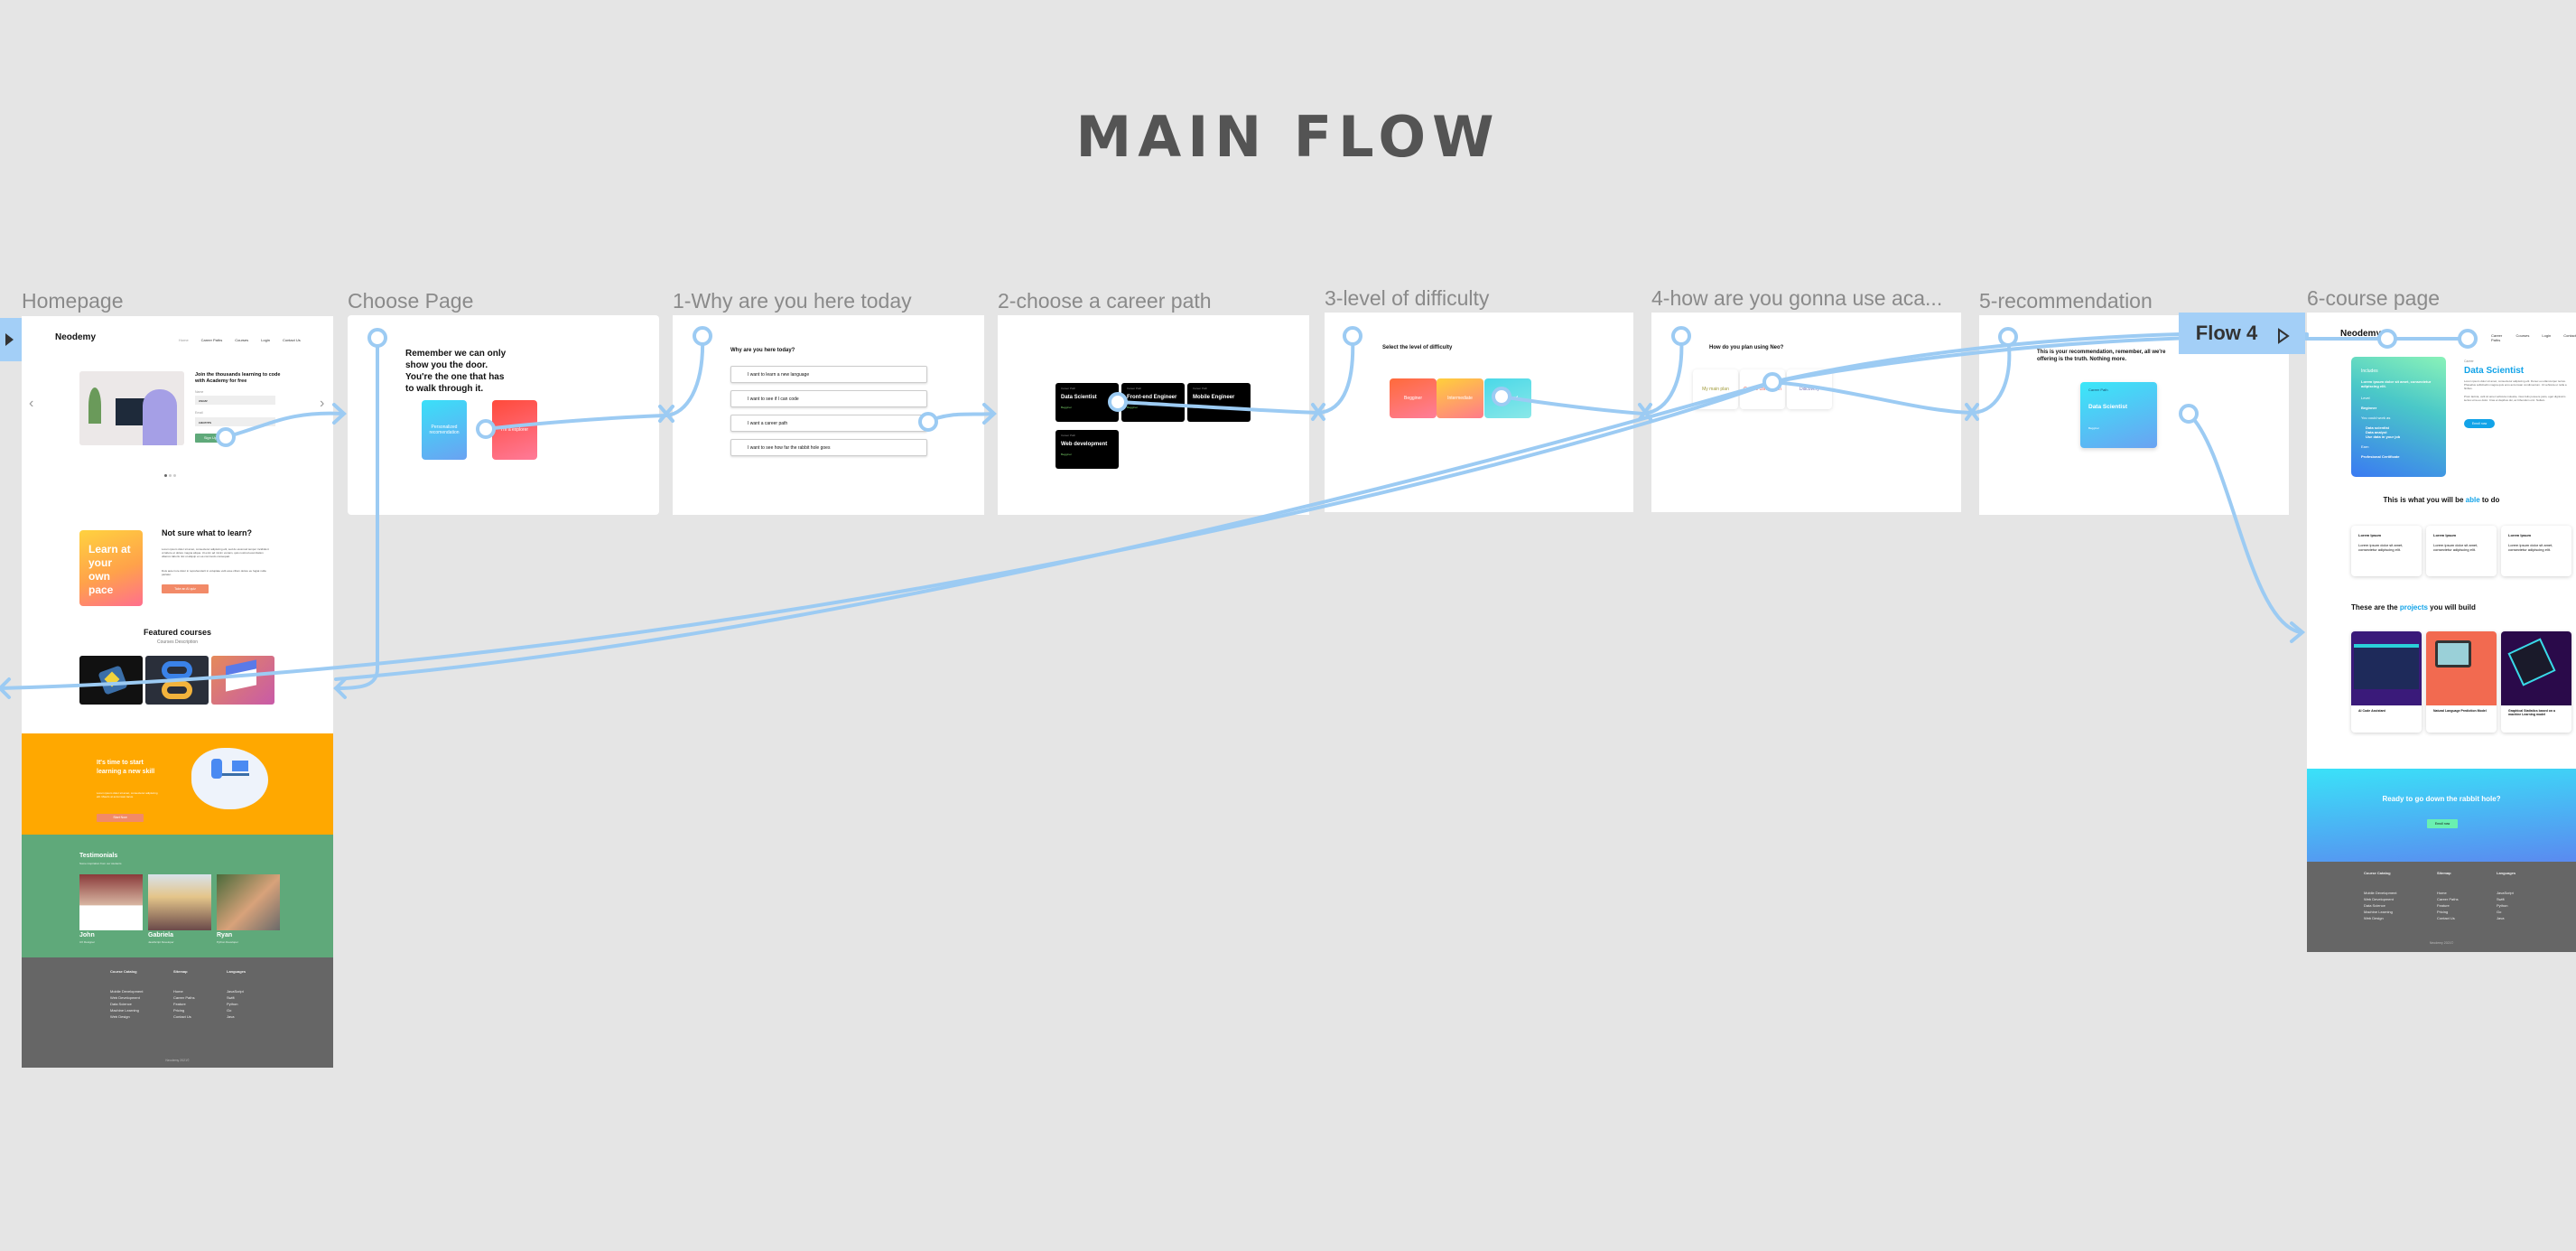 The width and height of the screenshot is (2576, 1251). I want to click on project-card: Natural Language Prediction Model, so click(2461, 682).